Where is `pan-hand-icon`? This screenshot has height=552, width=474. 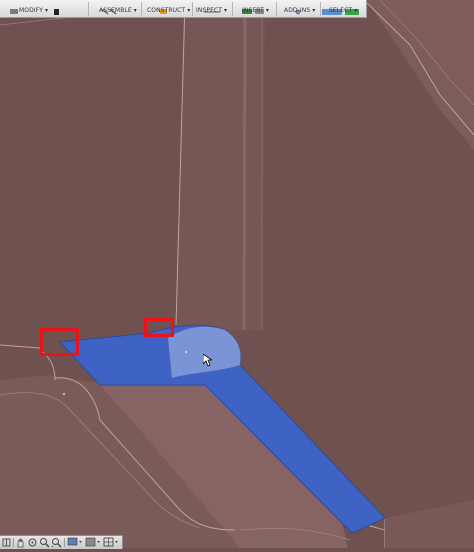 pan-hand-icon is located at coordinates (20, 542).